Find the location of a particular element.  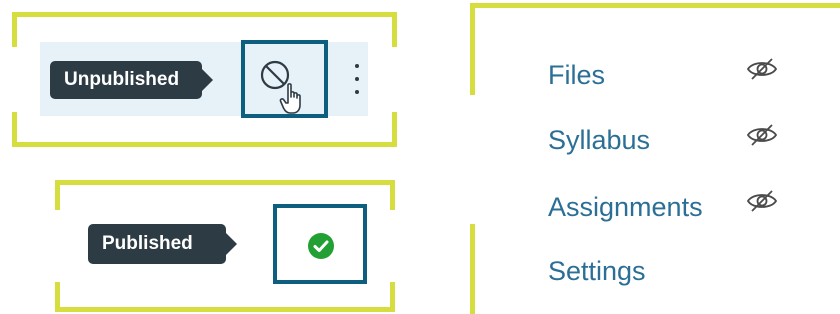

published-status-button is located at coordinates (320, 244).